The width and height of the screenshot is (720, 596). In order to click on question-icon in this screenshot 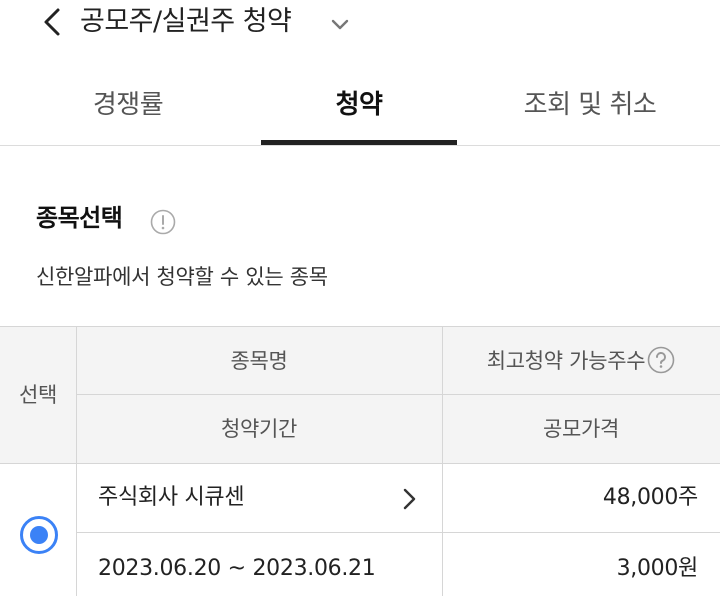, I will do `click(661, 360)`.